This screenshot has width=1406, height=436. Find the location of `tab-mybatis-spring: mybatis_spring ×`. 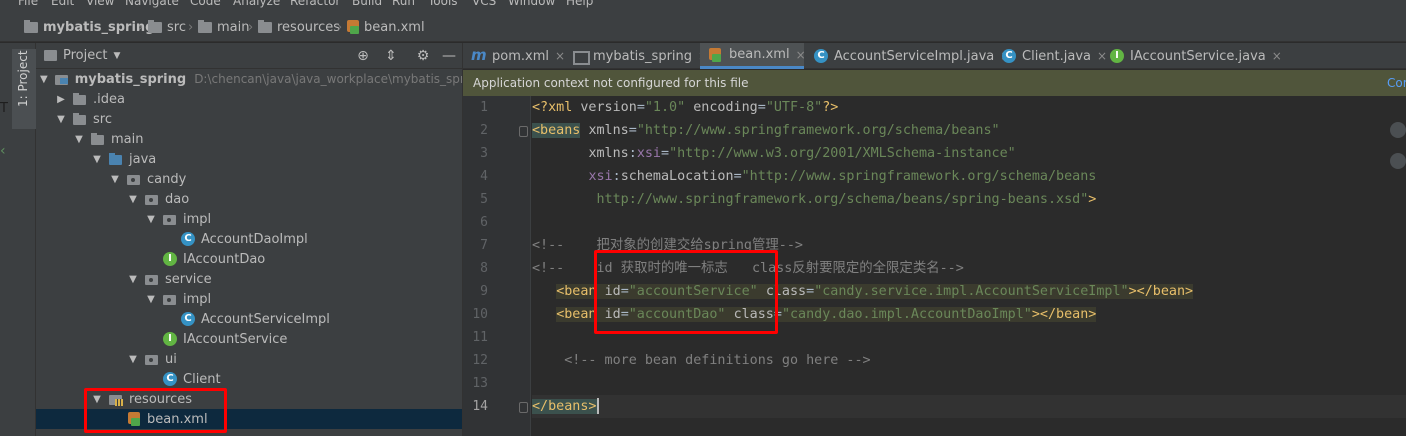

tab-mybatis-spring: mybatis_spring × is located at coordinates (636, 56).